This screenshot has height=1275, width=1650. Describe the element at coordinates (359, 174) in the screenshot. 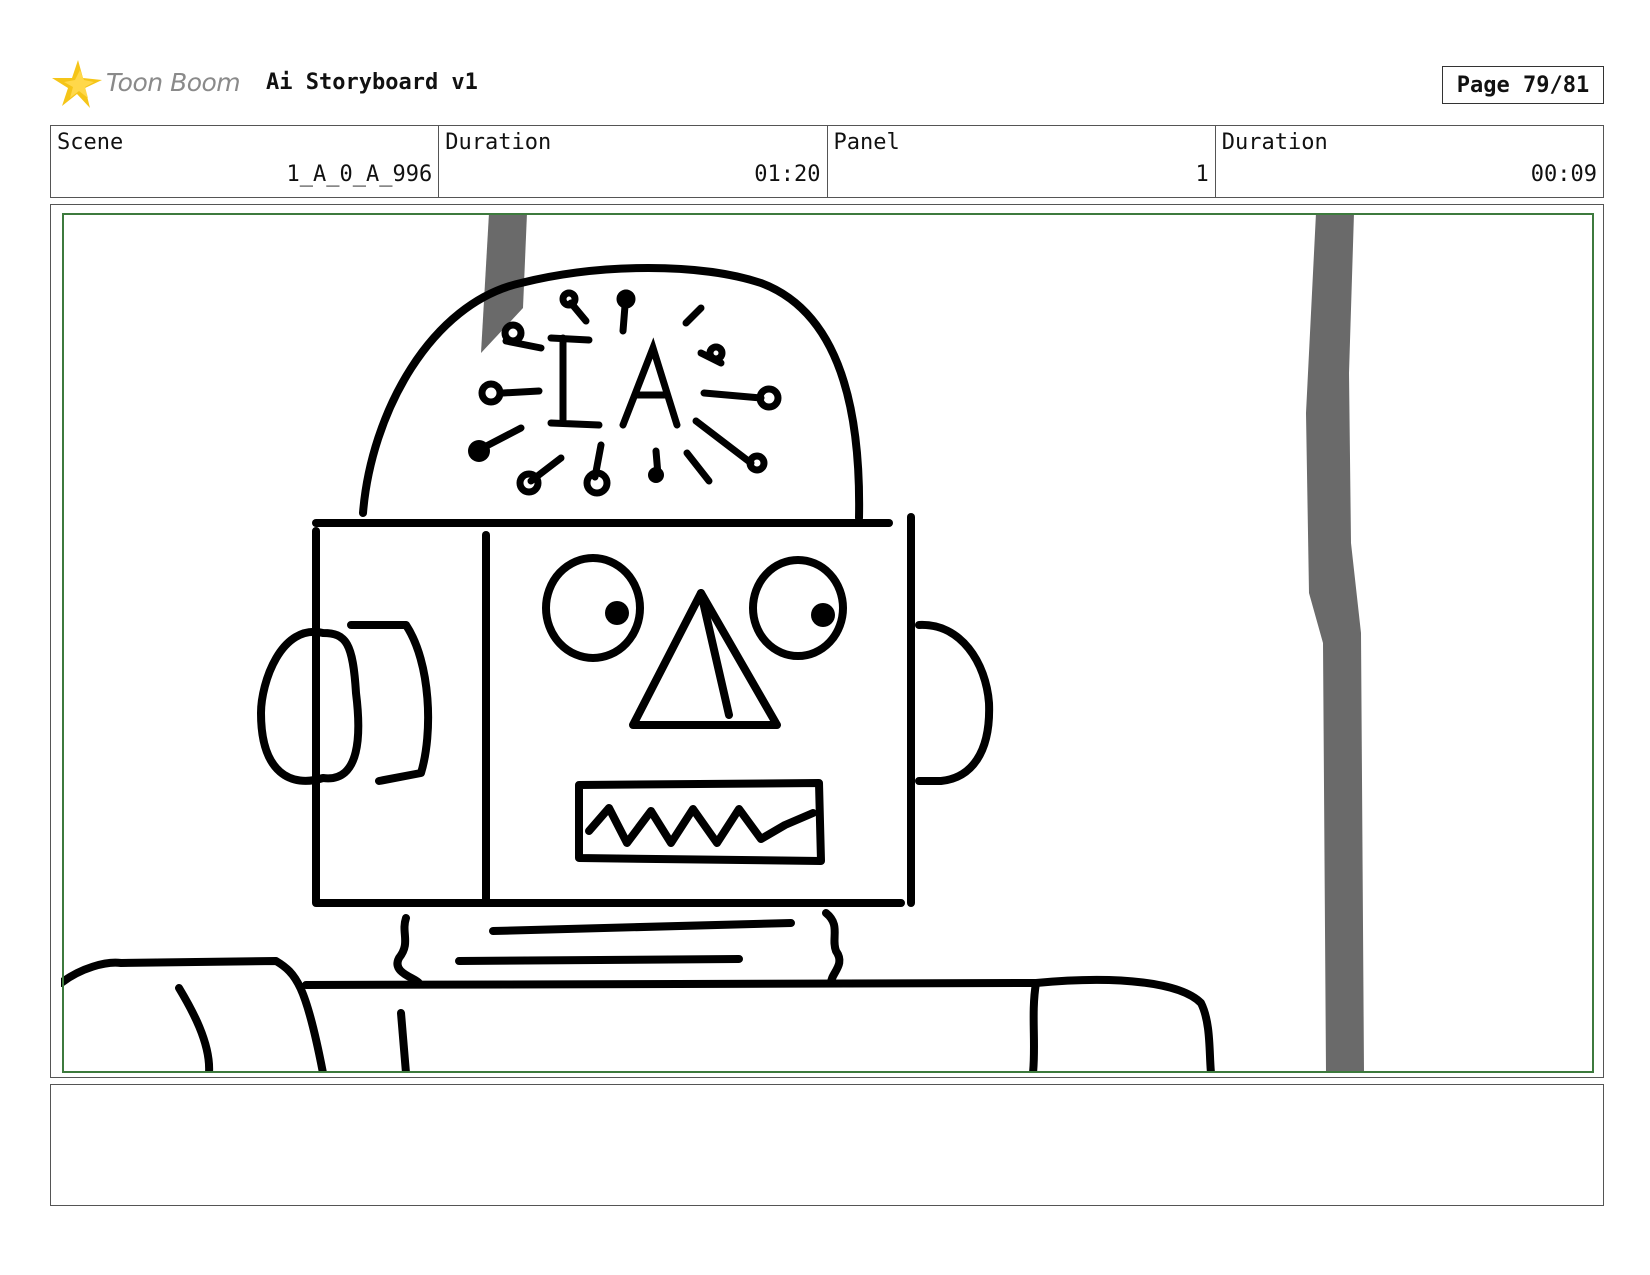

I see `scene-value: 1_A_0_A_996` at that location.